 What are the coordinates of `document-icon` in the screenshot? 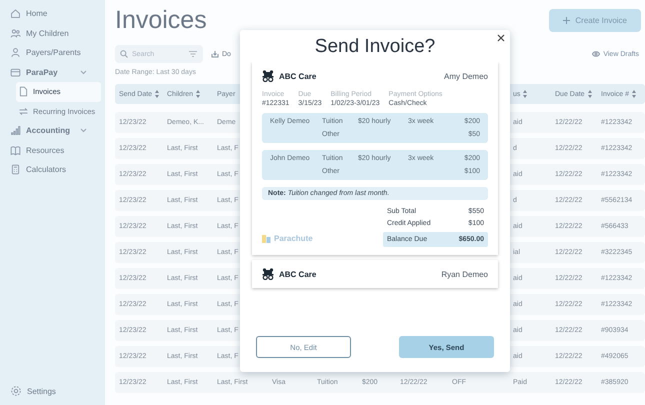 It's located at (23, 92).